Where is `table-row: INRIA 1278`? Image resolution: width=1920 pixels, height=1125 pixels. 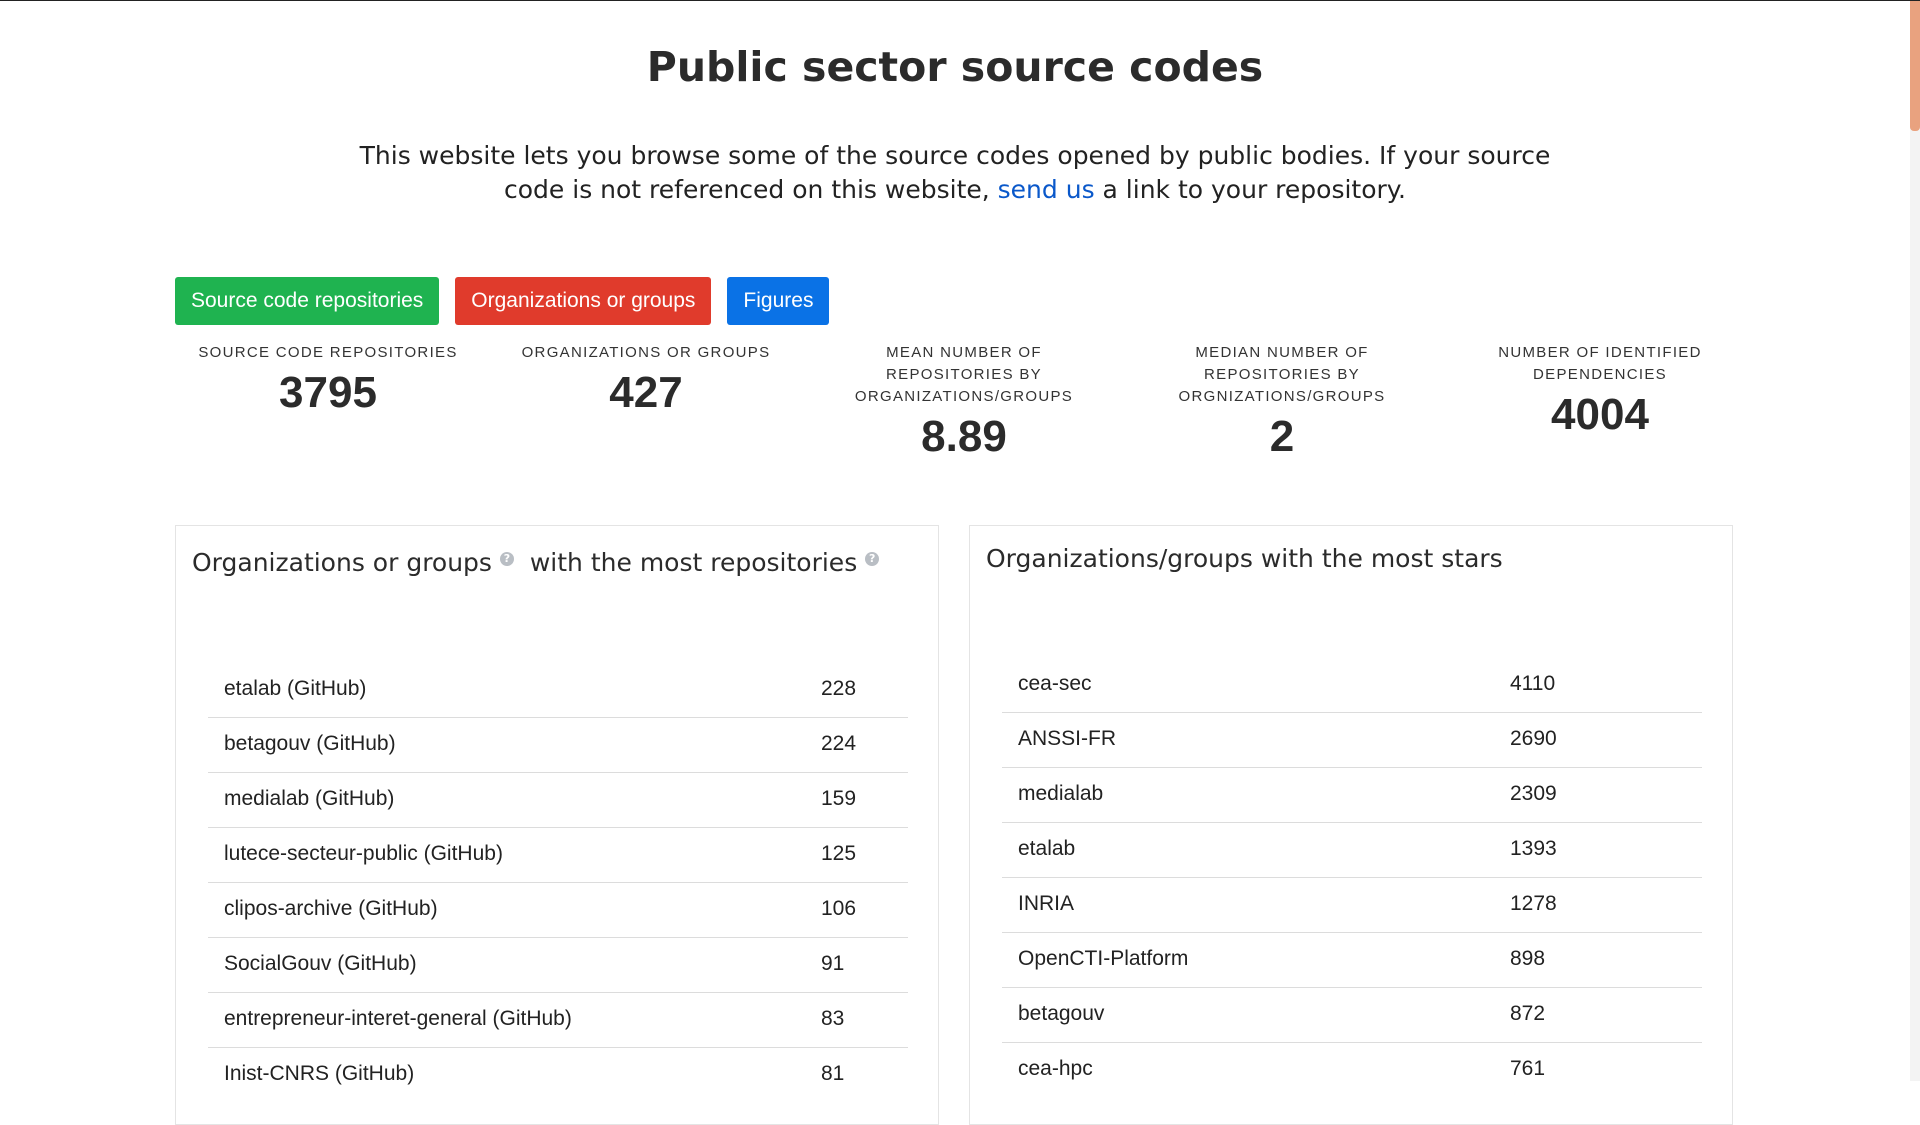
table-row: INRIA 1278 is located at coordinates (1352, 905).